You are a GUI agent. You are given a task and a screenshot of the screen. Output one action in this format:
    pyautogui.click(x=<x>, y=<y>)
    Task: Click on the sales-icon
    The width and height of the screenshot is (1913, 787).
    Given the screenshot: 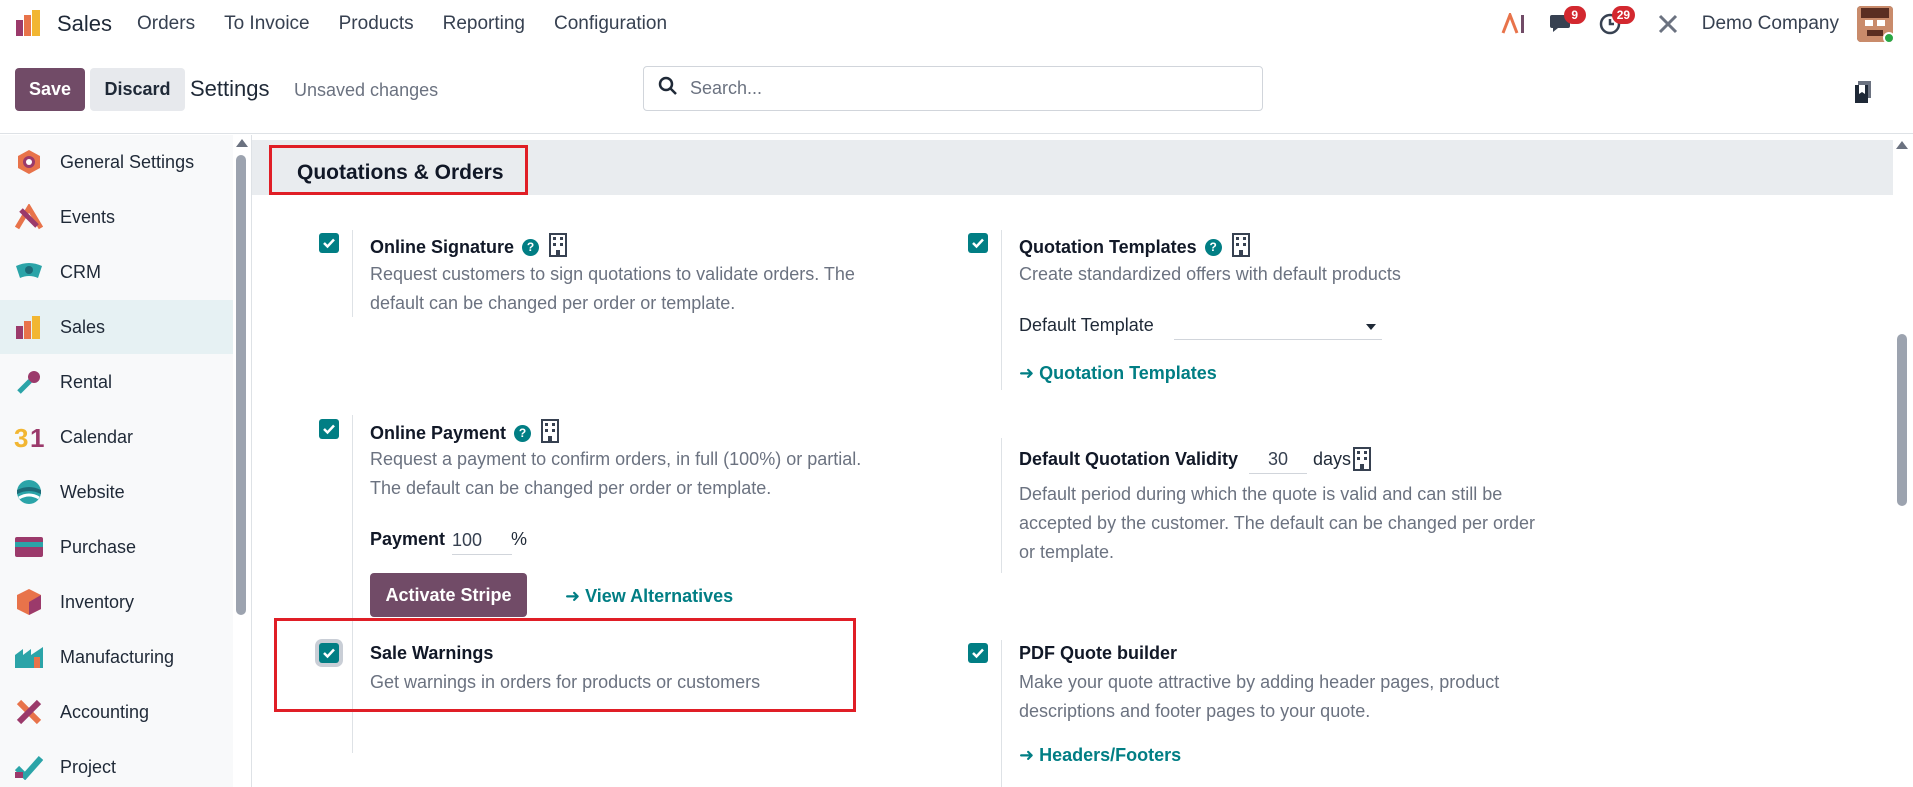 What is the action you would take?
    pyautogui.click(x=29, y=327)
    